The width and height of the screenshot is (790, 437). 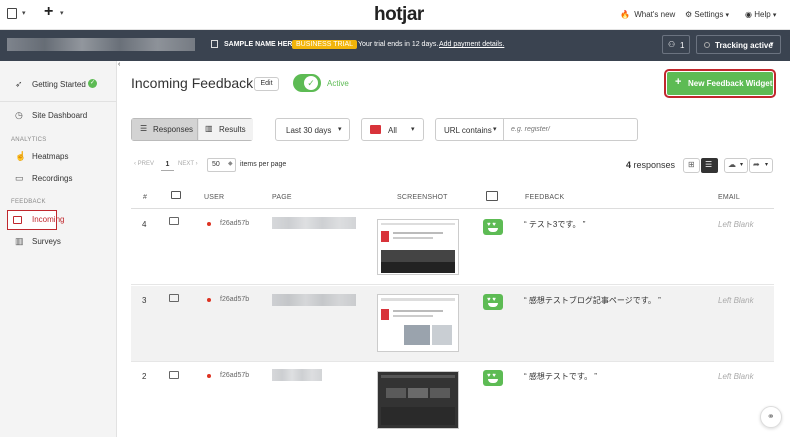 I want to click on gear-icon: ⚙, so click(x=689, y=14).